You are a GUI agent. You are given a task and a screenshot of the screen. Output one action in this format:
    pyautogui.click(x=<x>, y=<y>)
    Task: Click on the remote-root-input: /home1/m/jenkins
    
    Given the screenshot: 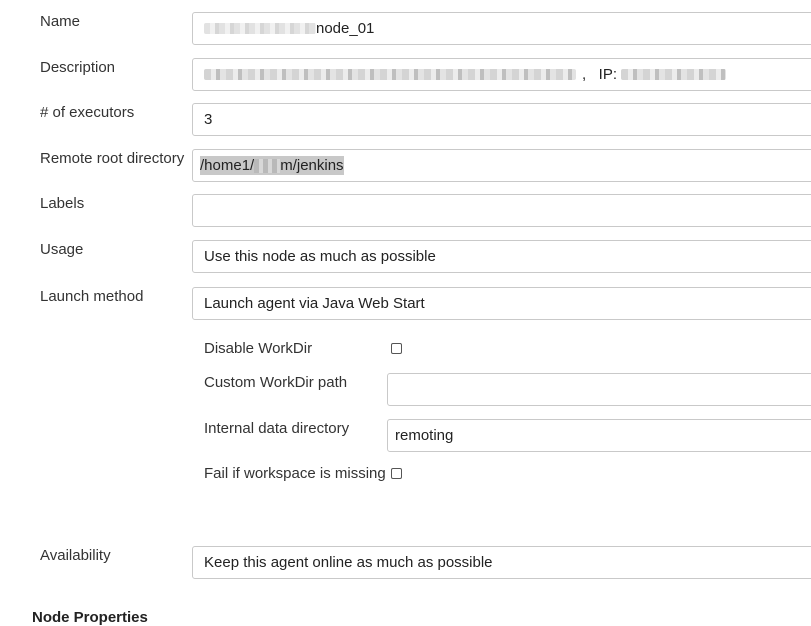 What is the action you would take?
    pyautogui.click(x=501, y=165)
    